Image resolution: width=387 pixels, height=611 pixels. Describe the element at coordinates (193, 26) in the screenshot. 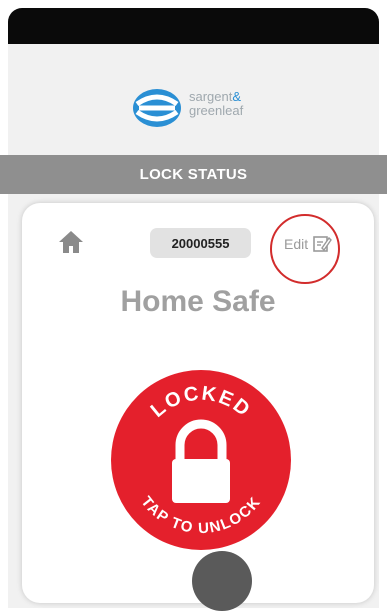

I see `status-bar` at that location.